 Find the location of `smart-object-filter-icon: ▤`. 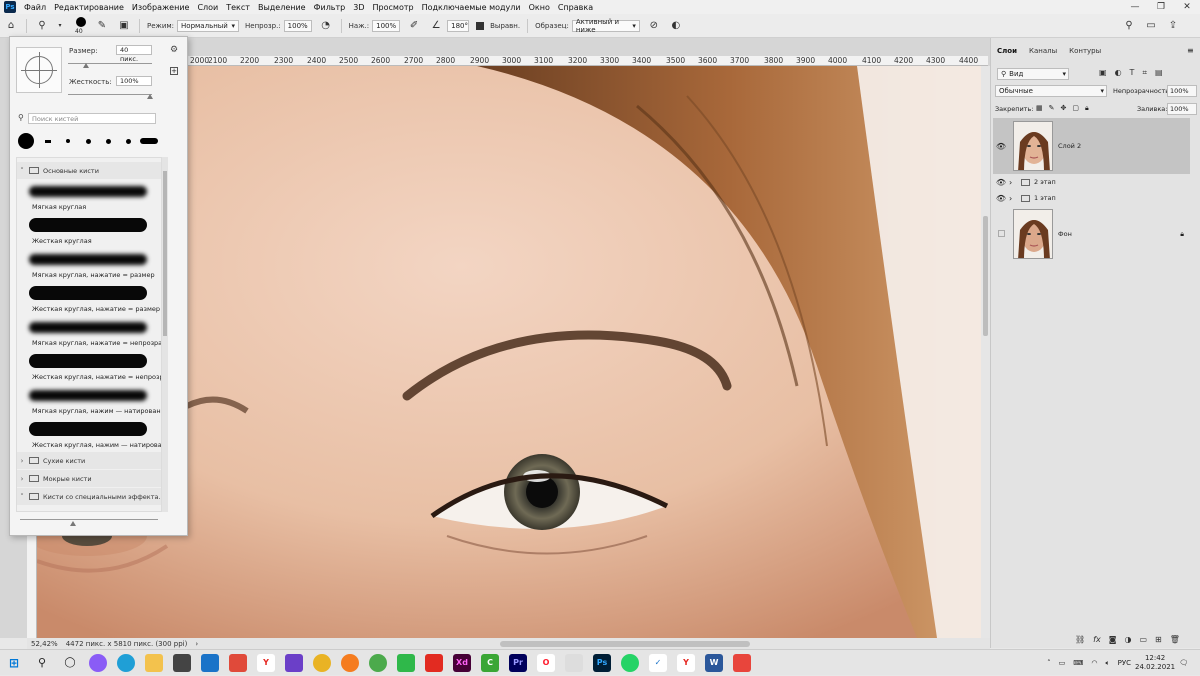

smart-object-filter-icon: ▤ is located at coordinates (1159, 73).